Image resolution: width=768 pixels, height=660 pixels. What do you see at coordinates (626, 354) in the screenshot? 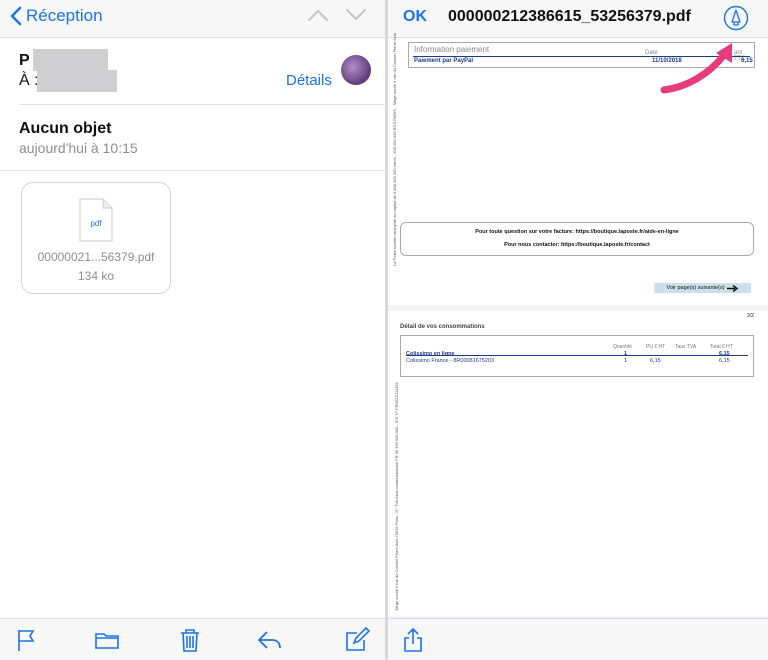
I see `row-1-qty: 1` at bounding box center [626, 354].